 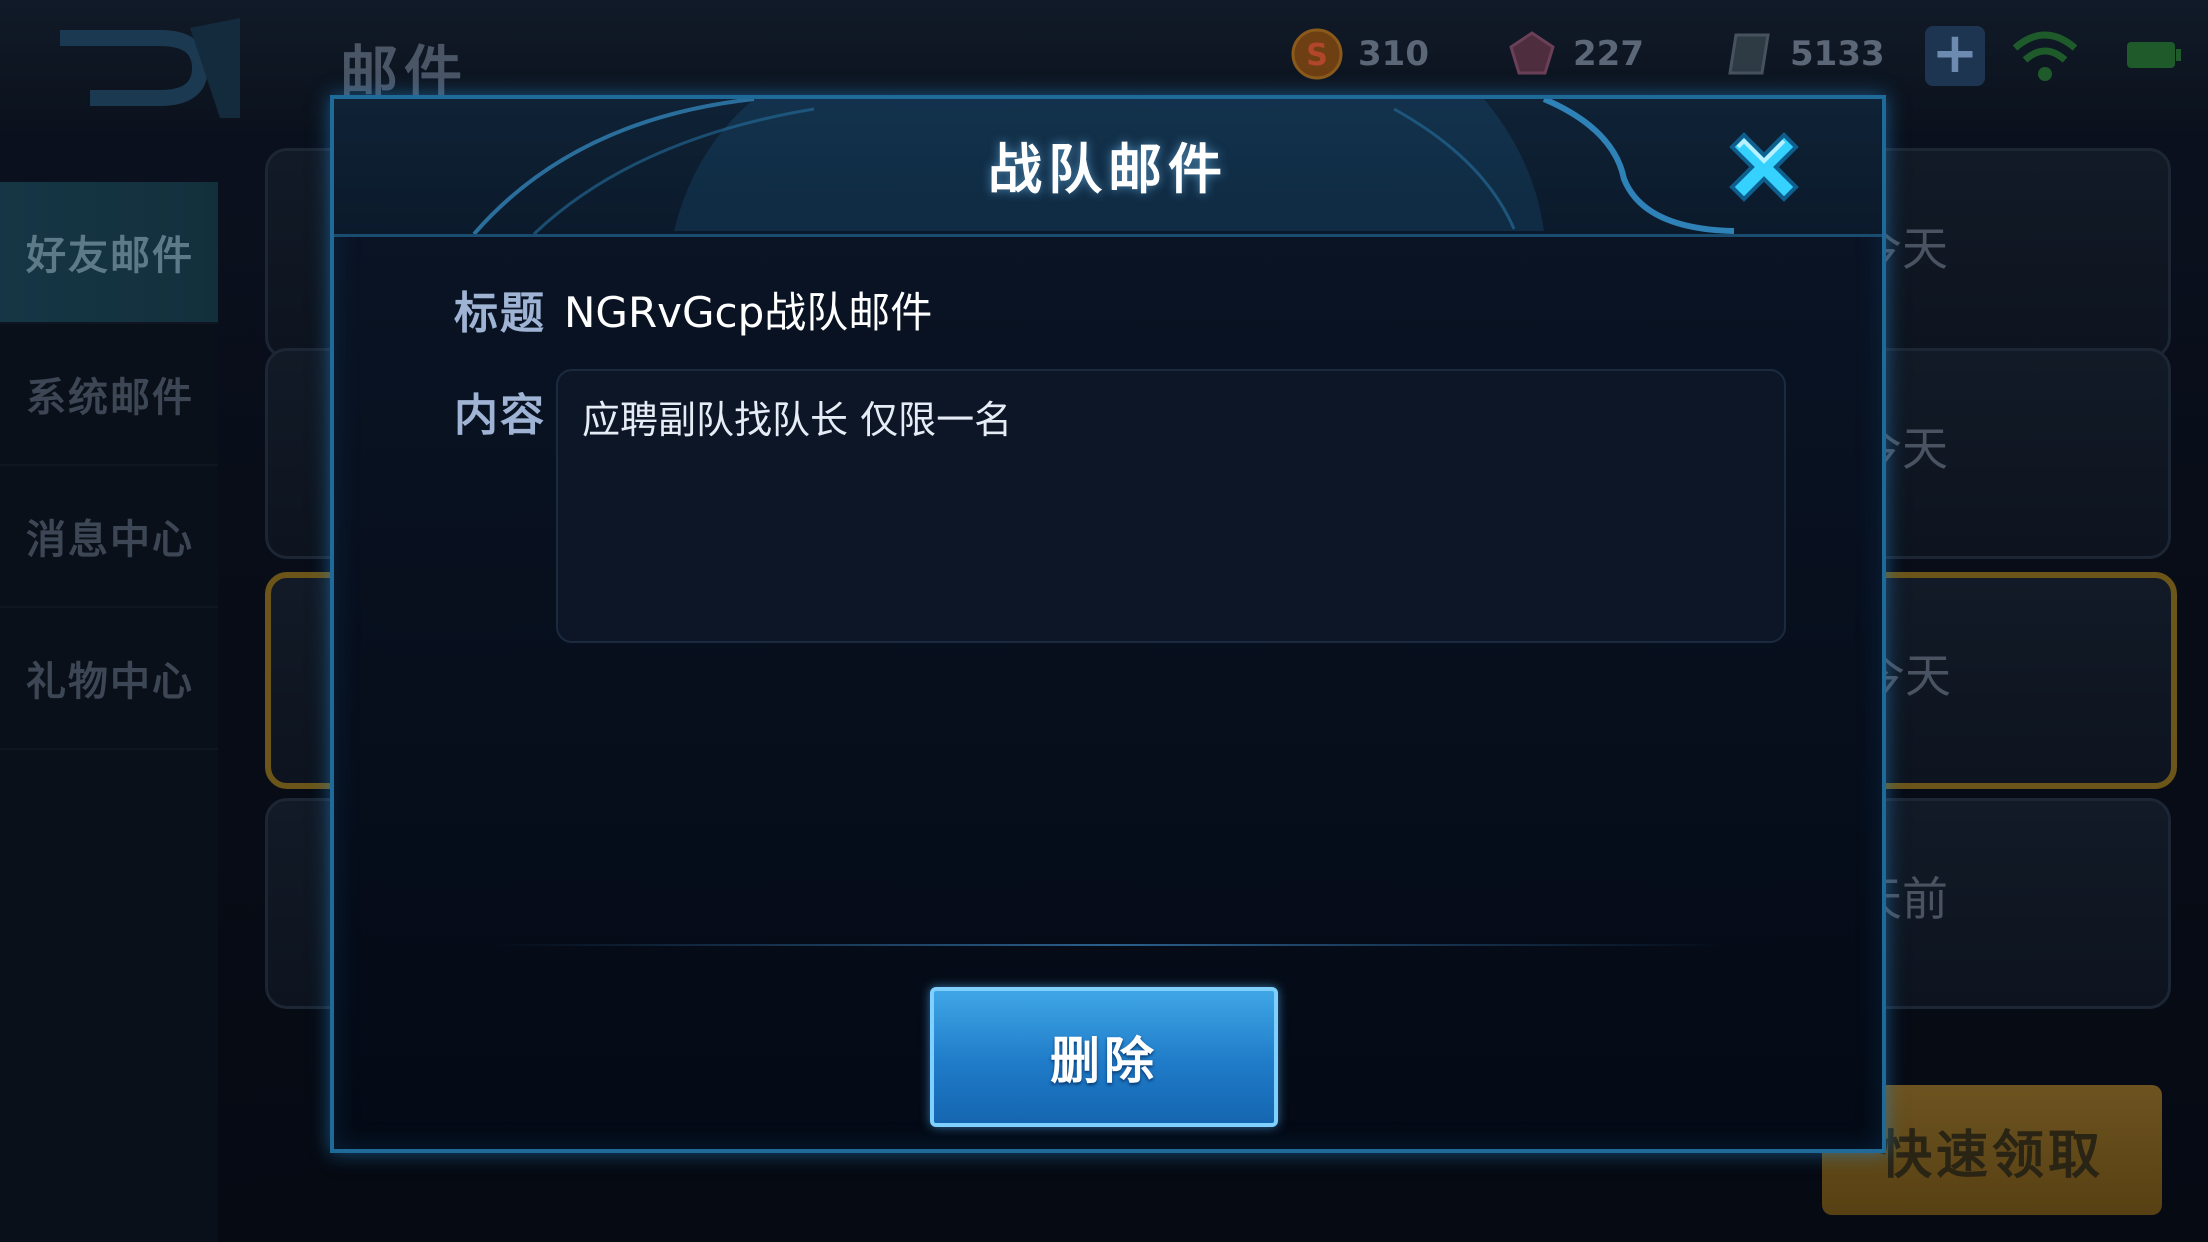 I want to click on dialog-header: 战队邮件, so click(x=1108, y=168).